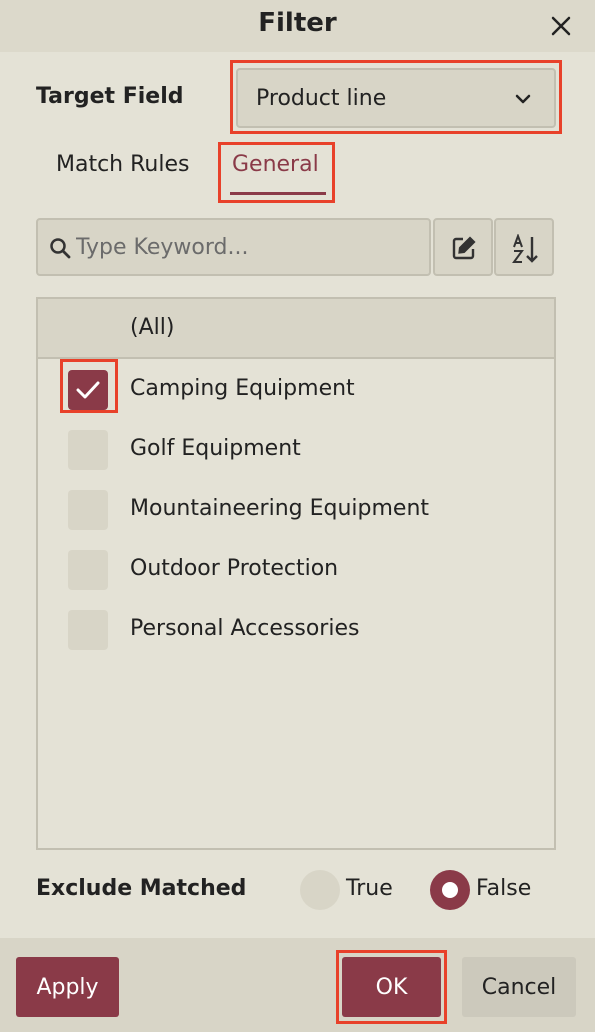 The image size is (595, 1032). I want to click on list-item: Personal Accessories, so click(296, 630).